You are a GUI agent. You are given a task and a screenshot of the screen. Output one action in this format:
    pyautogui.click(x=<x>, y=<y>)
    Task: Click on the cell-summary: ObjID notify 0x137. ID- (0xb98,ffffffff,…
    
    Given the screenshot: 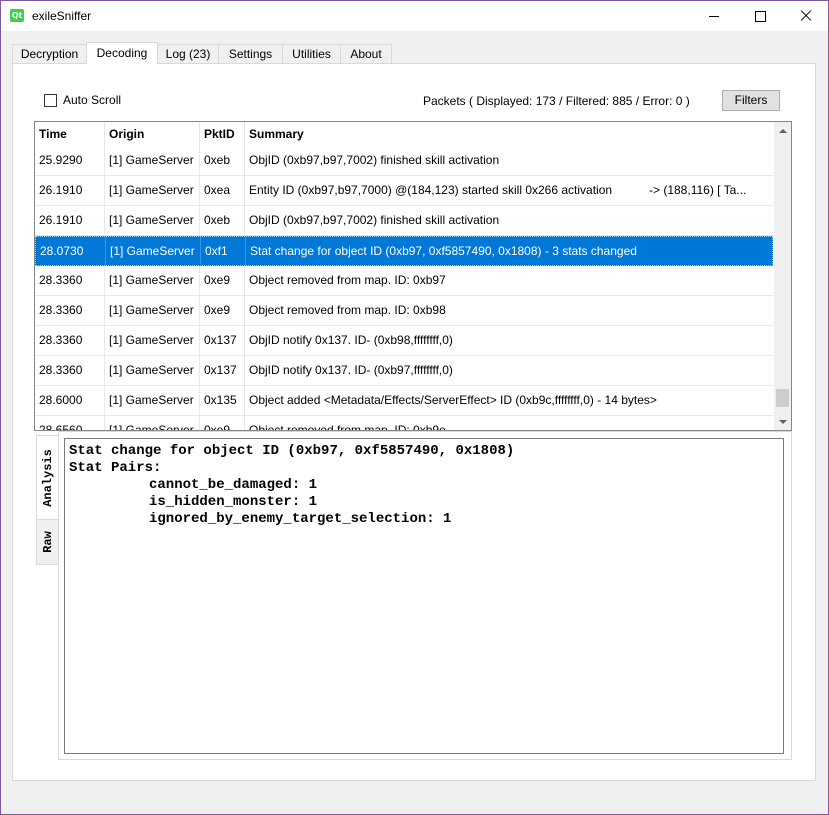 What is the action you would take?
    pyautogui.click(x=509, y=340)
    